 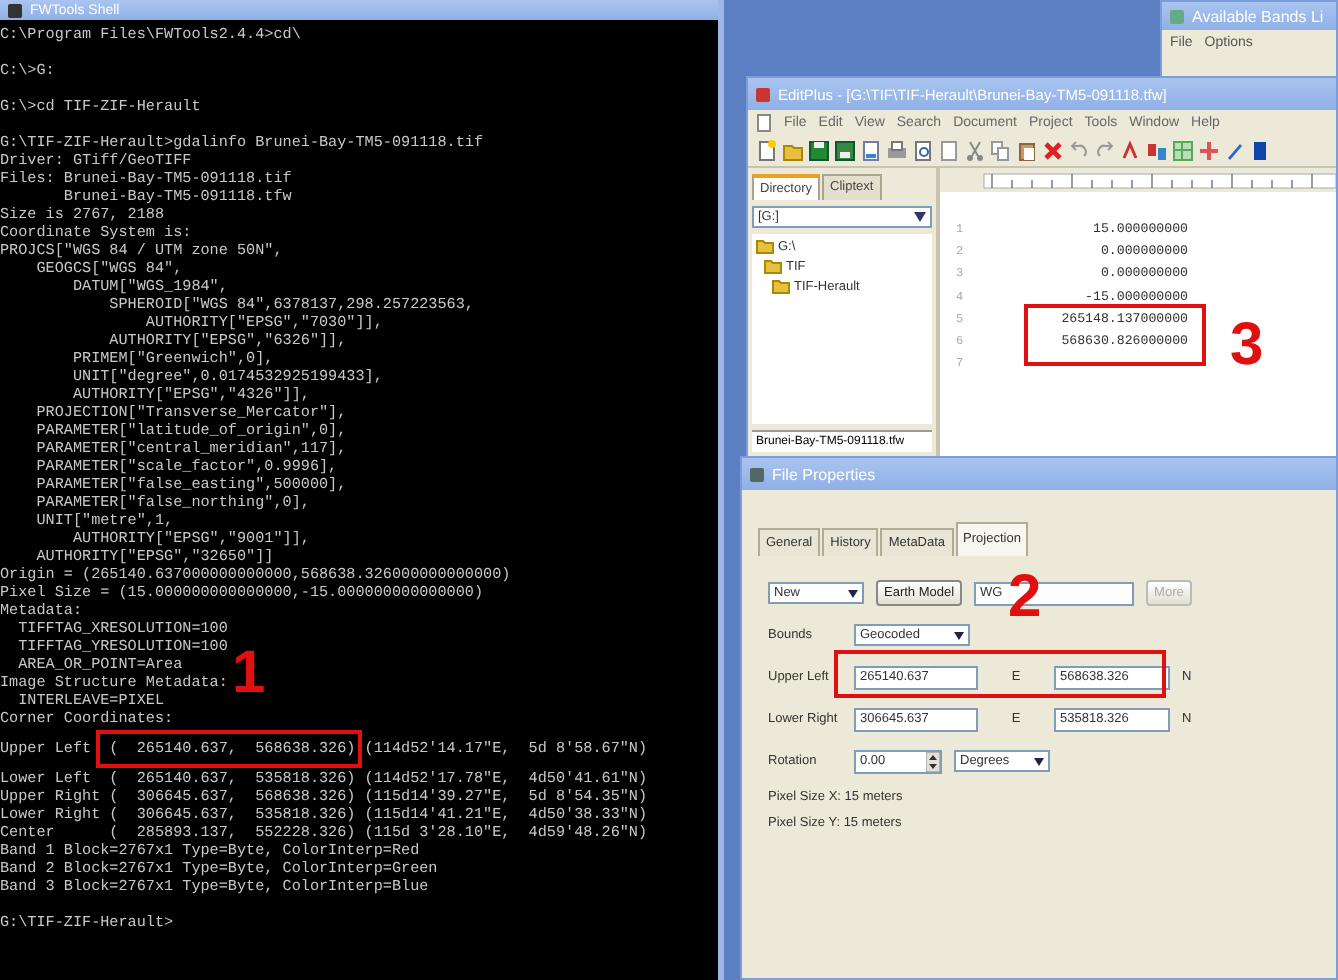 I want to click on preview-icon, so click(x=923, y=151).